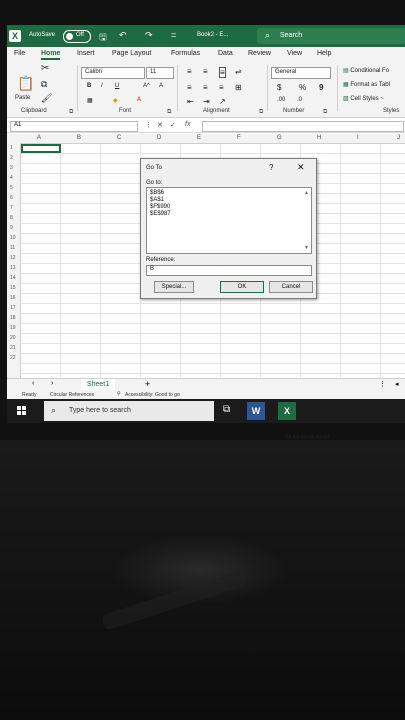 The image size is (405, 720). I want to click on search-box: ⌕ Search, so click(331, 36).